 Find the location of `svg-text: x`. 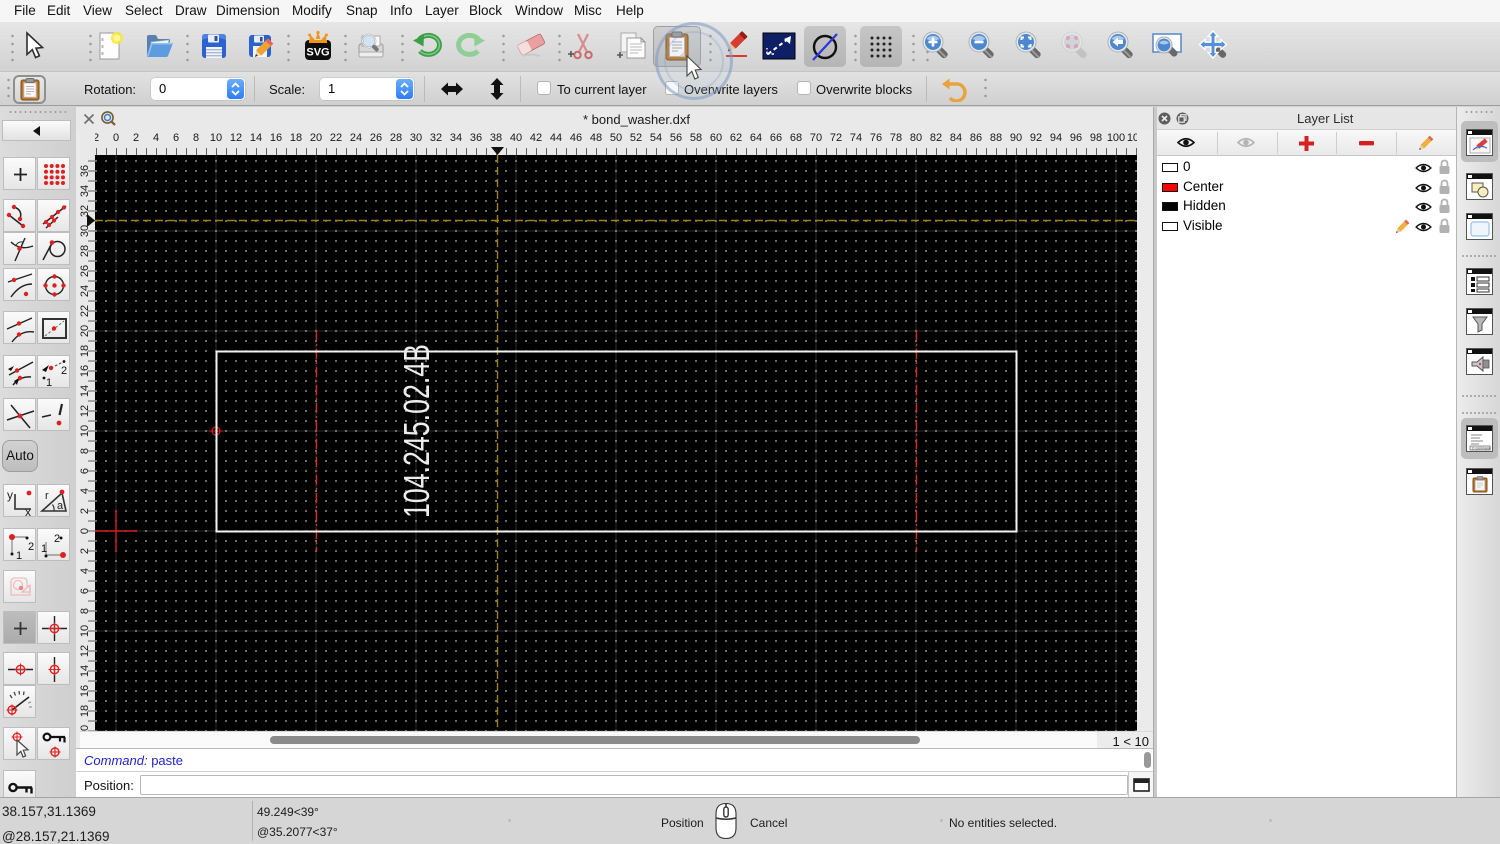

svg-text: x is located at coordinates (28, 511).